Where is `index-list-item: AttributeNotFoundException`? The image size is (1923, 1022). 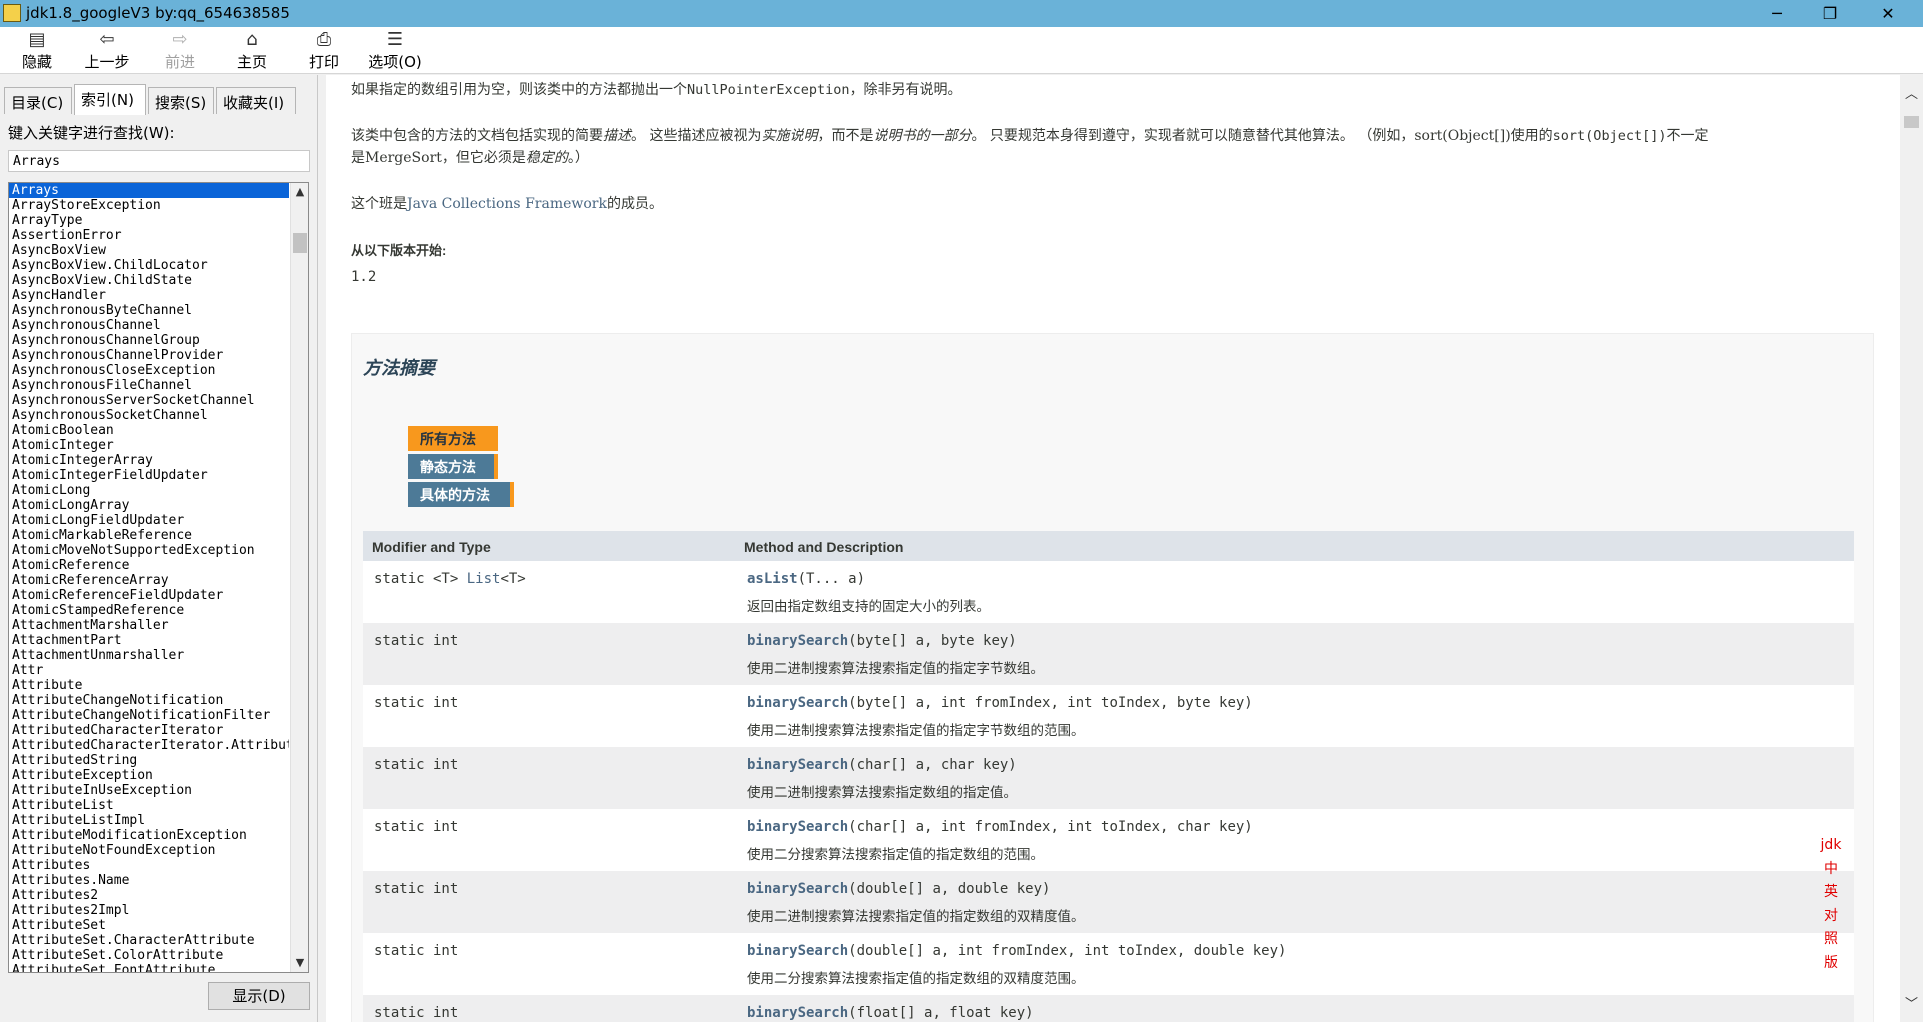 index-list-item: AttributeNotFoundException is located at coordinates (149, 850).